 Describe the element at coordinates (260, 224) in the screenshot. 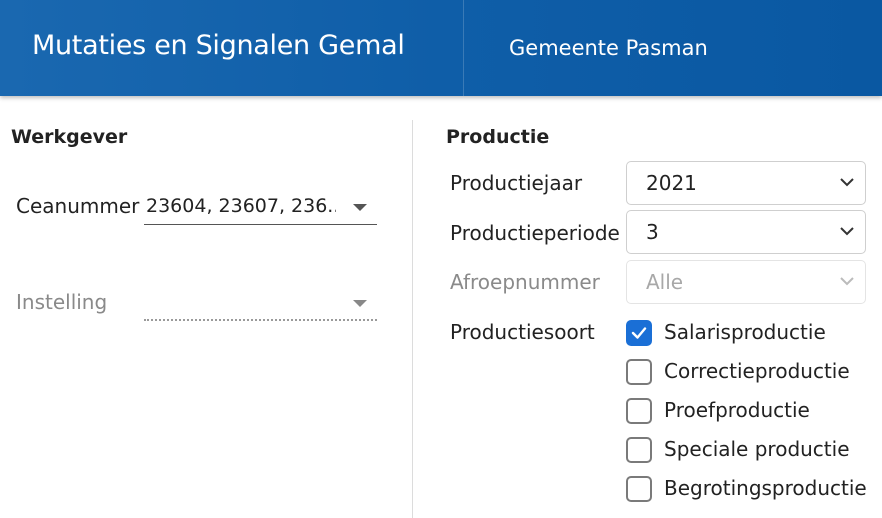

I see `ceanummer-underline` at that location.